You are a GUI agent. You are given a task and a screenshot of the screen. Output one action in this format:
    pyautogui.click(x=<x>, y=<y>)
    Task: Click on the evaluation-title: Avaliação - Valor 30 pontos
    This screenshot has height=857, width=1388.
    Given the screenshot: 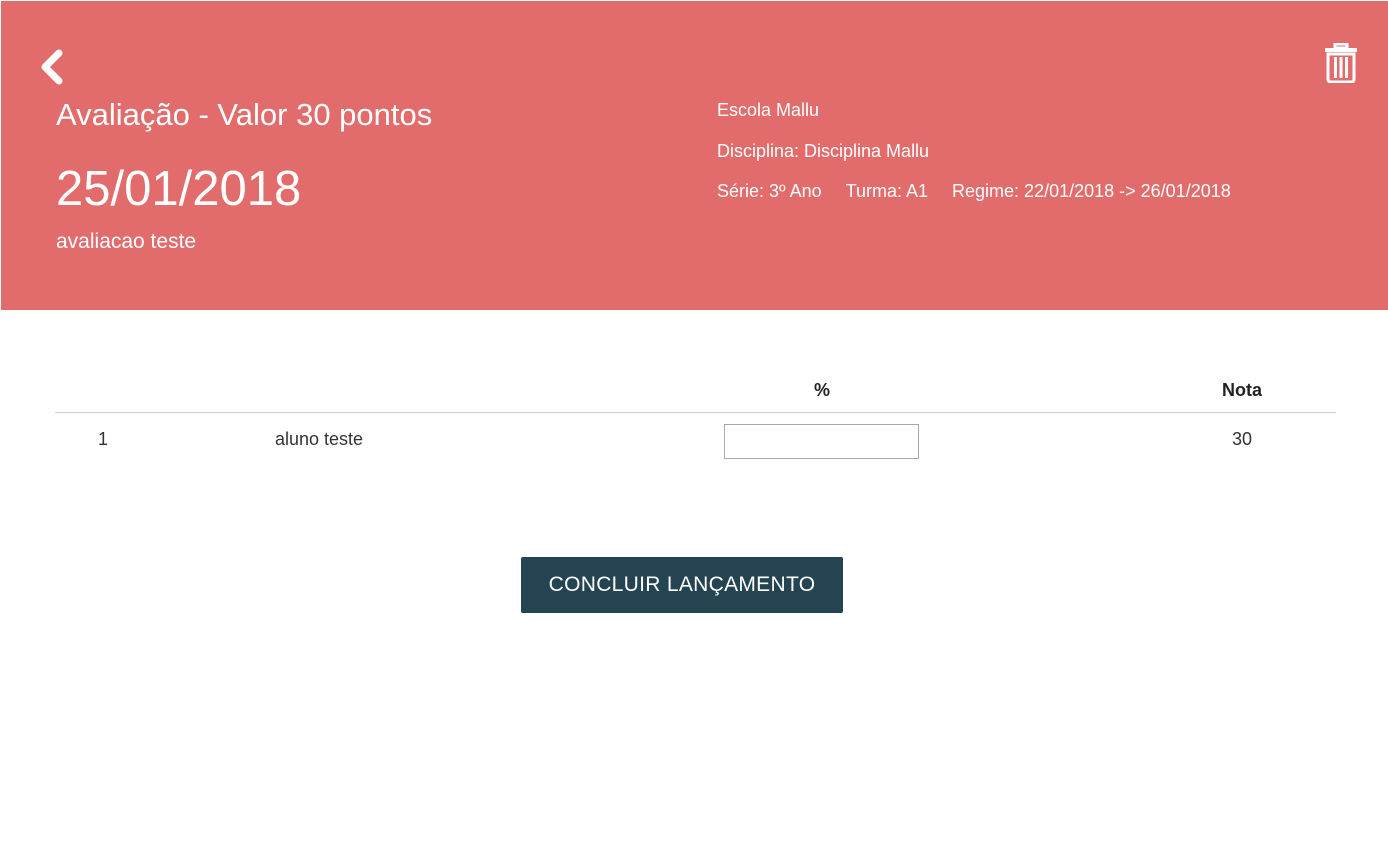 What is the action you would take?
    pyautogui.click(x=244, y=114)
    